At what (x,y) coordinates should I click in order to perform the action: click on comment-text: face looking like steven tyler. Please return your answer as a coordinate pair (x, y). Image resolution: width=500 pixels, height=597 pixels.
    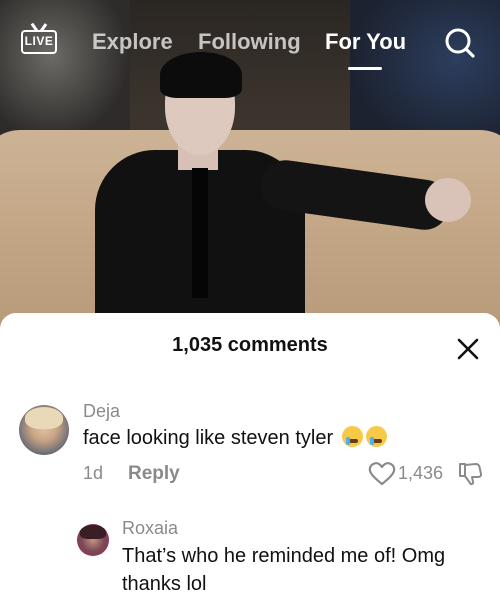
    Looking at the image, I should click on (235, 438).